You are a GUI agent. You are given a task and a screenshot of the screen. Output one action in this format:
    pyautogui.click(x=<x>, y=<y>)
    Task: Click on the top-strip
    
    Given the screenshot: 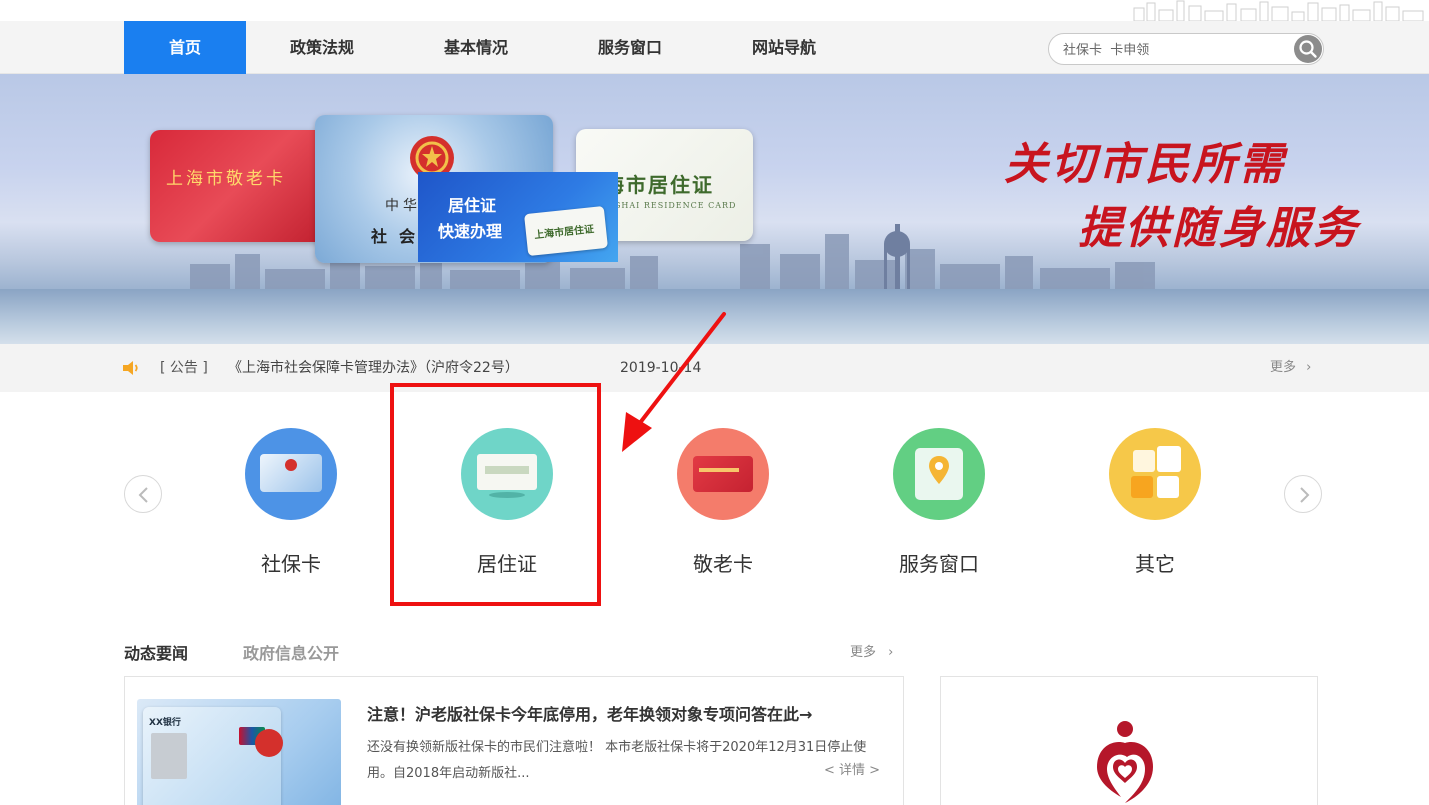 What is the action you would take?
    pyautogui.click(x=714, y=10)
    